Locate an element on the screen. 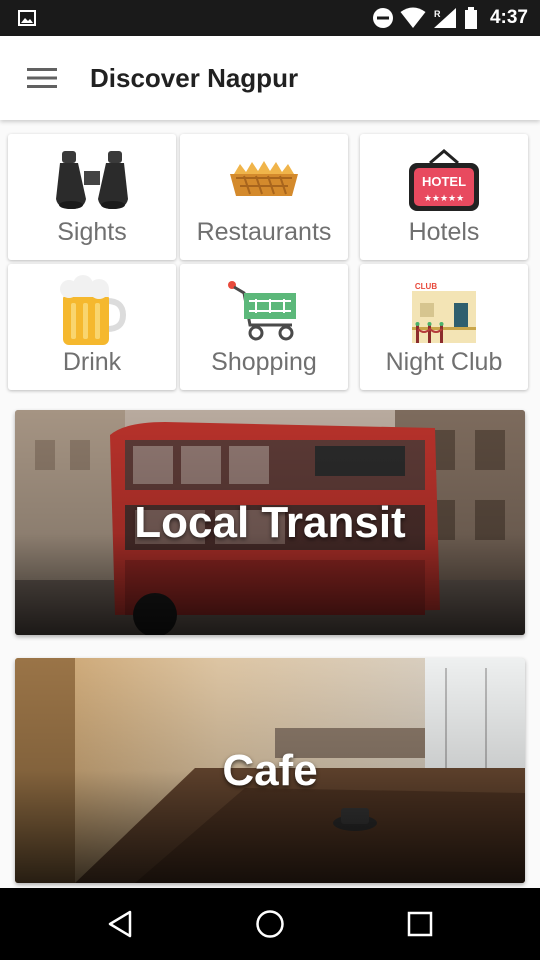 Image resolution: width=540 pixels, height=960 pixels. back-icon is located at coordinates (120, 924).